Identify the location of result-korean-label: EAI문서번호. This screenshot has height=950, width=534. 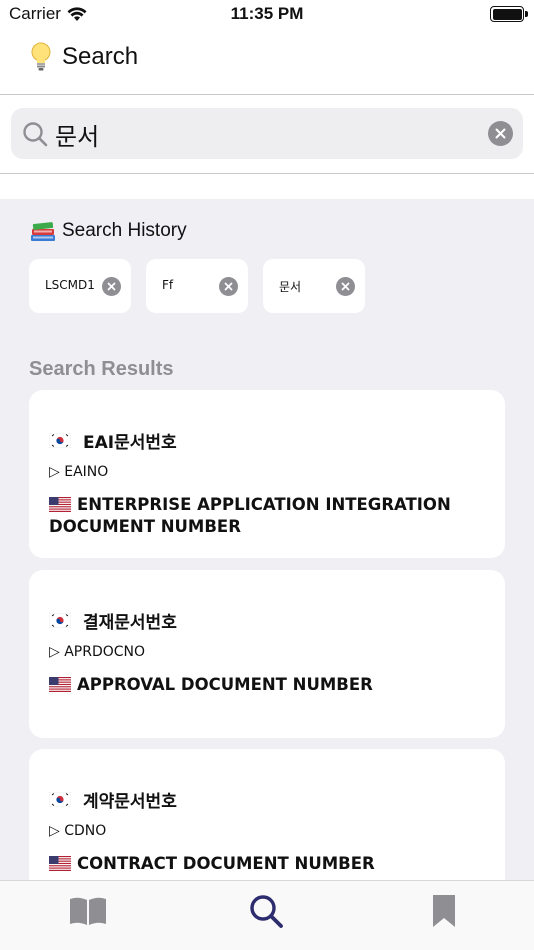
(130, 443).